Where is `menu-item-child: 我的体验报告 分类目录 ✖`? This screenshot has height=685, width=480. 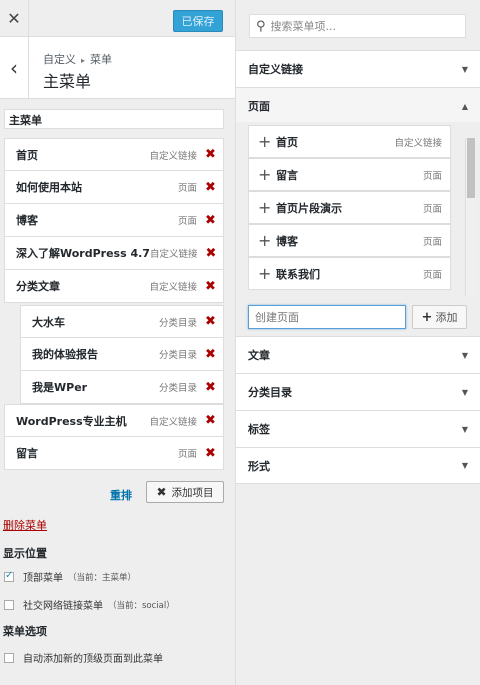 menu-item-child: 我的体验报告 分类目录 ✖ is located at coordinates (122, 354).